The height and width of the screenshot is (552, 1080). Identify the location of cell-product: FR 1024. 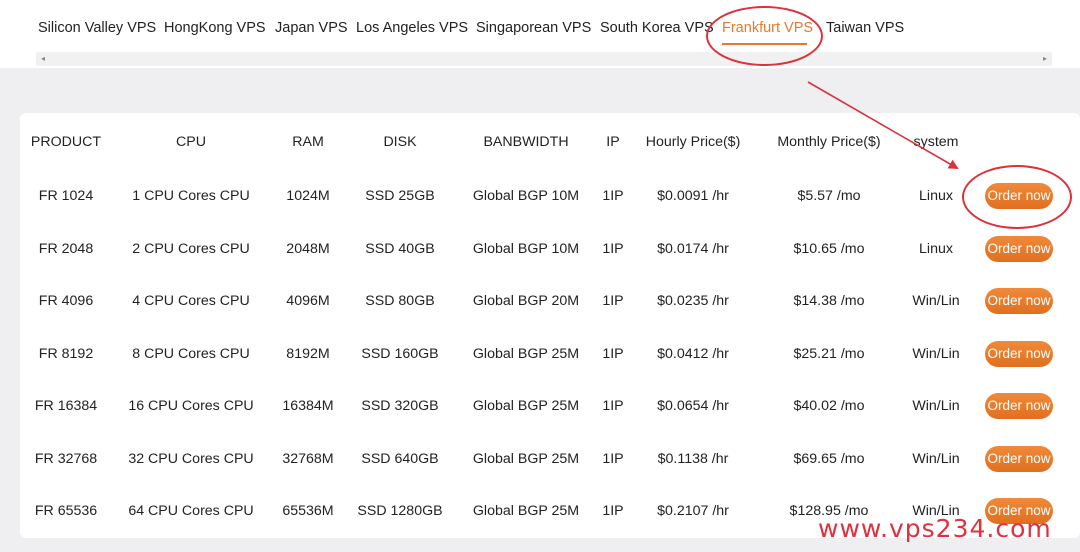
(66, 196).